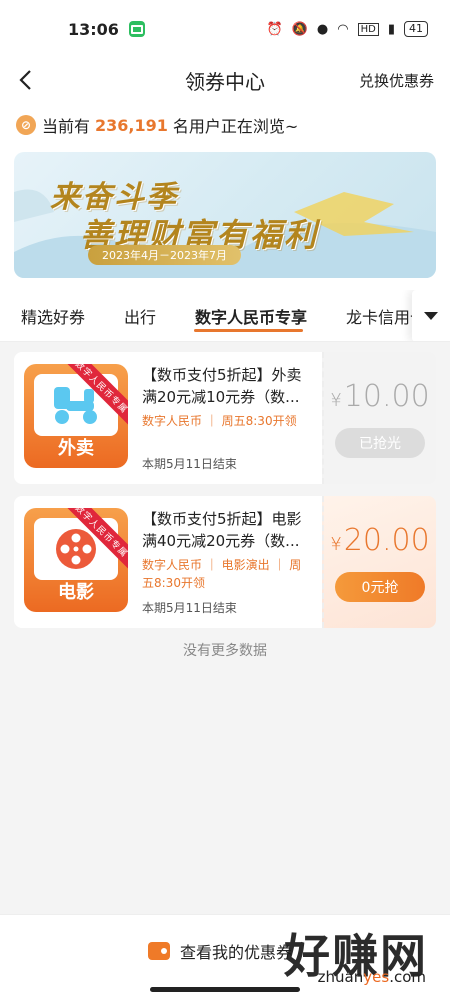 This screenshot has width=450, height=1000. I want to click on mute-icon: 🔕, so click(299, 29).